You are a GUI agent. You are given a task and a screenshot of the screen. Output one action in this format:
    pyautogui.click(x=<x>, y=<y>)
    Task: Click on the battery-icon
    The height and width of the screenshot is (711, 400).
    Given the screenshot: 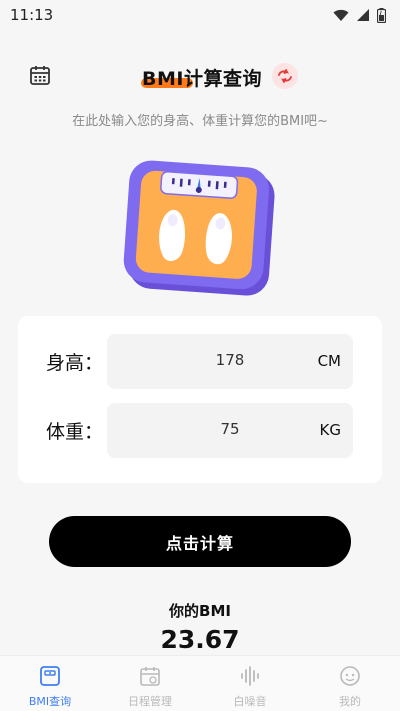 What is the action you would take?
    pyautogui.click(x=381, y=15)
    